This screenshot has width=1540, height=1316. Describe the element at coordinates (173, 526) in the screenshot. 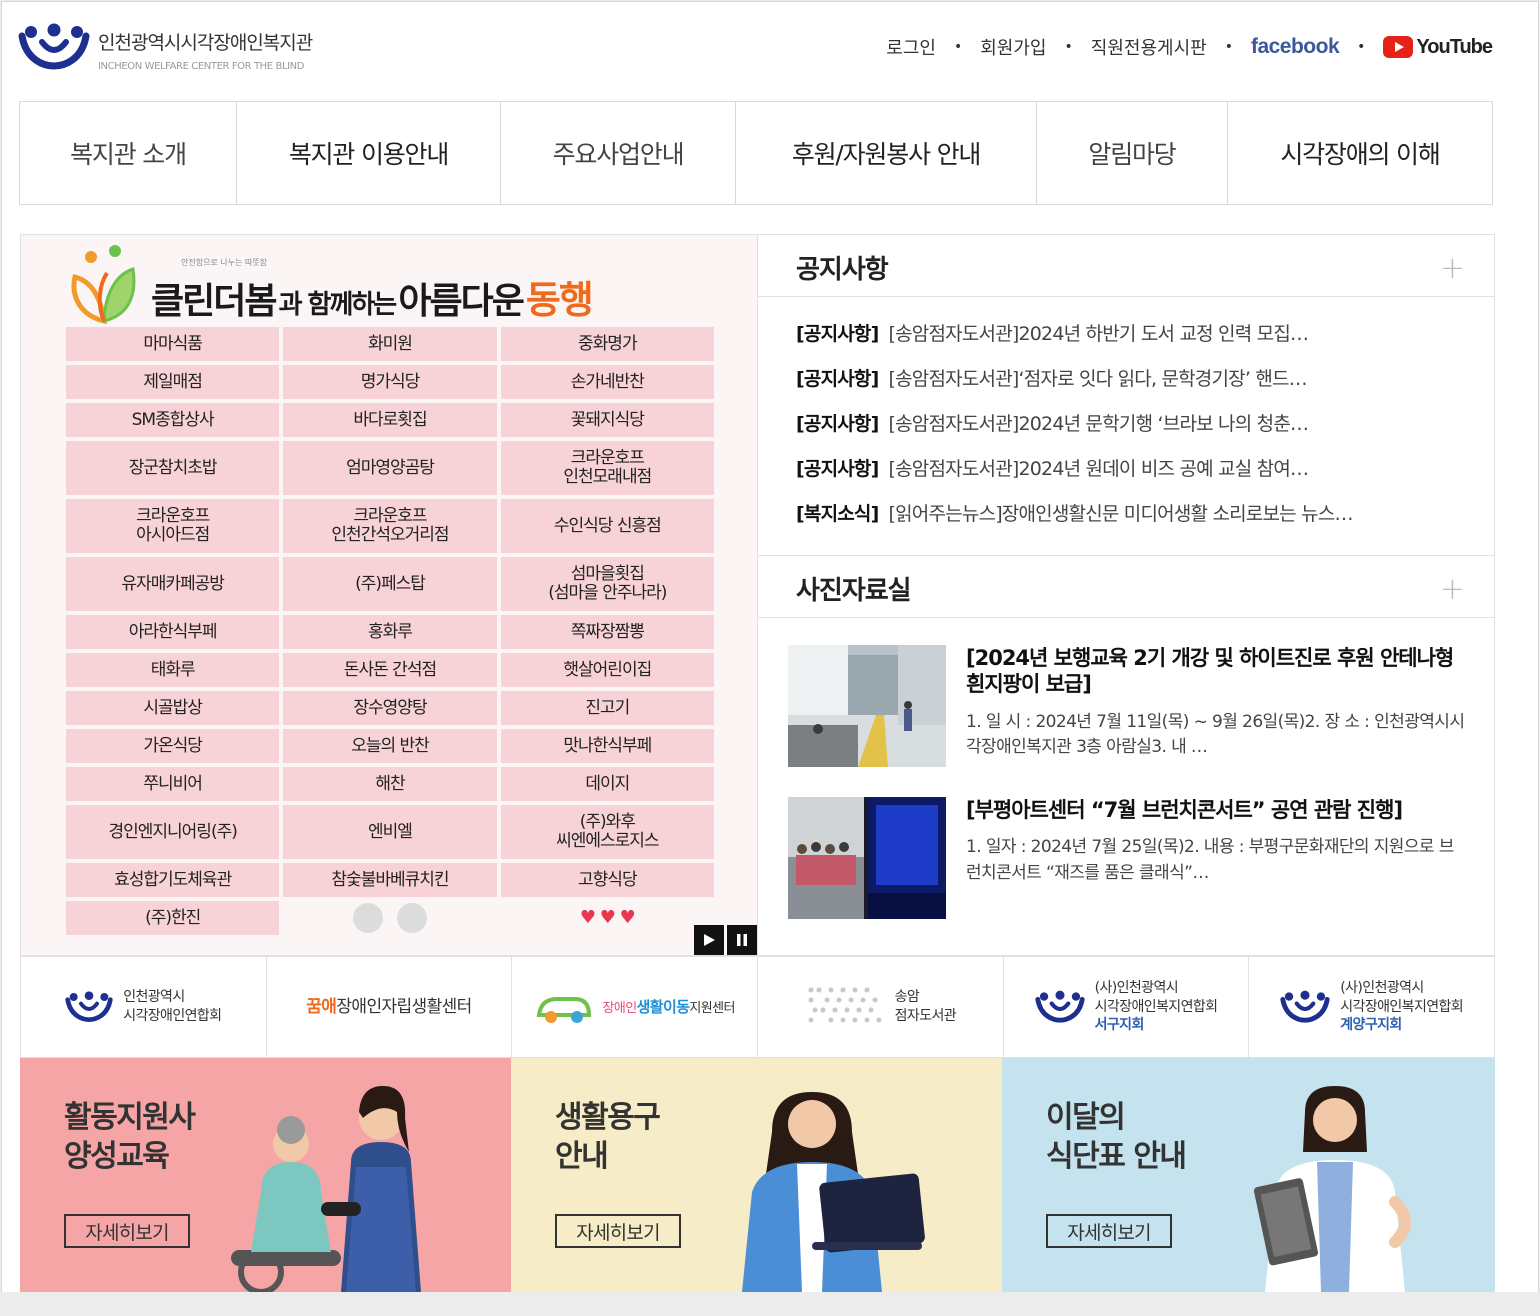

I see `store-cell: 크라운호프 아시아드점` at that location.